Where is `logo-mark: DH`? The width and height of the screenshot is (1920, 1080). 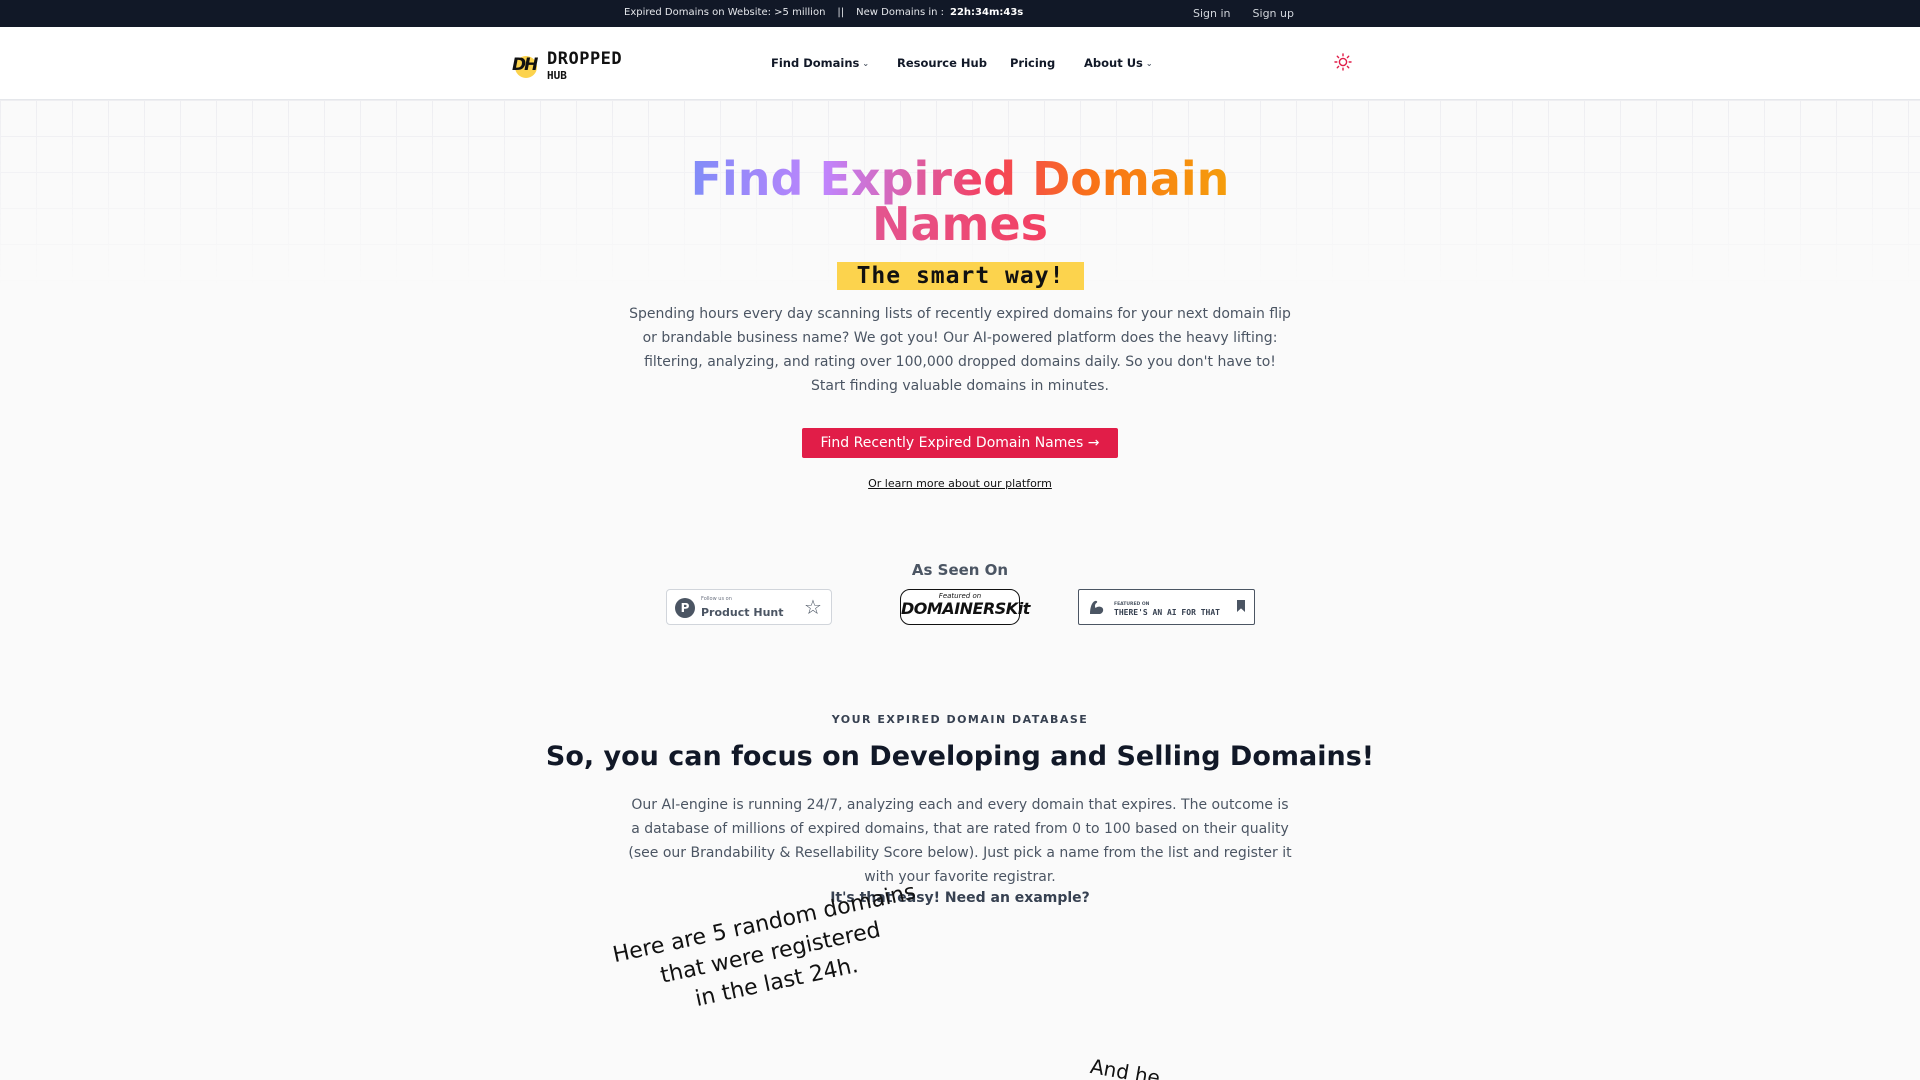 logo-mark: DH is located at coordinates (526, 66).